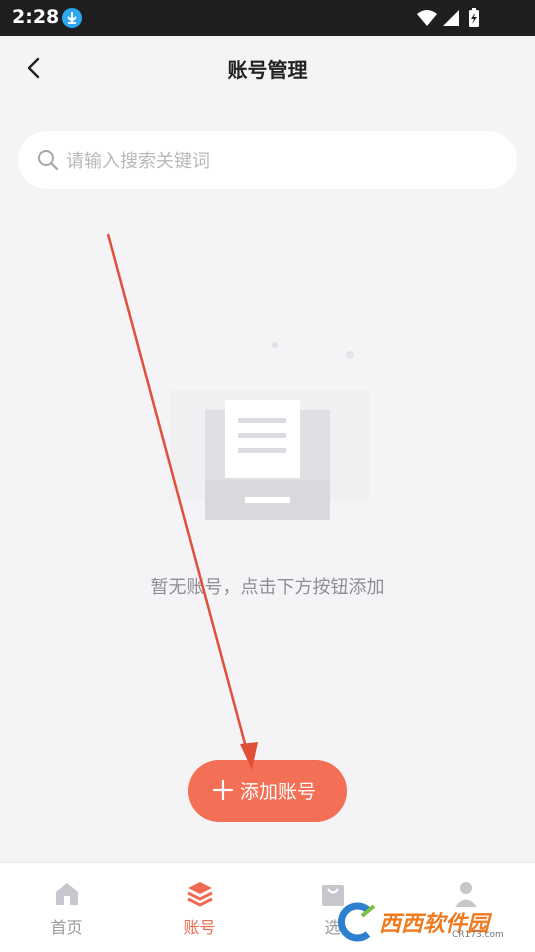 This screenshot has width=535, height=952. What do you see at coordinates (270, 431) in the screenshot?
I see `empty-document-illustration` at bounding box center [270, 431].